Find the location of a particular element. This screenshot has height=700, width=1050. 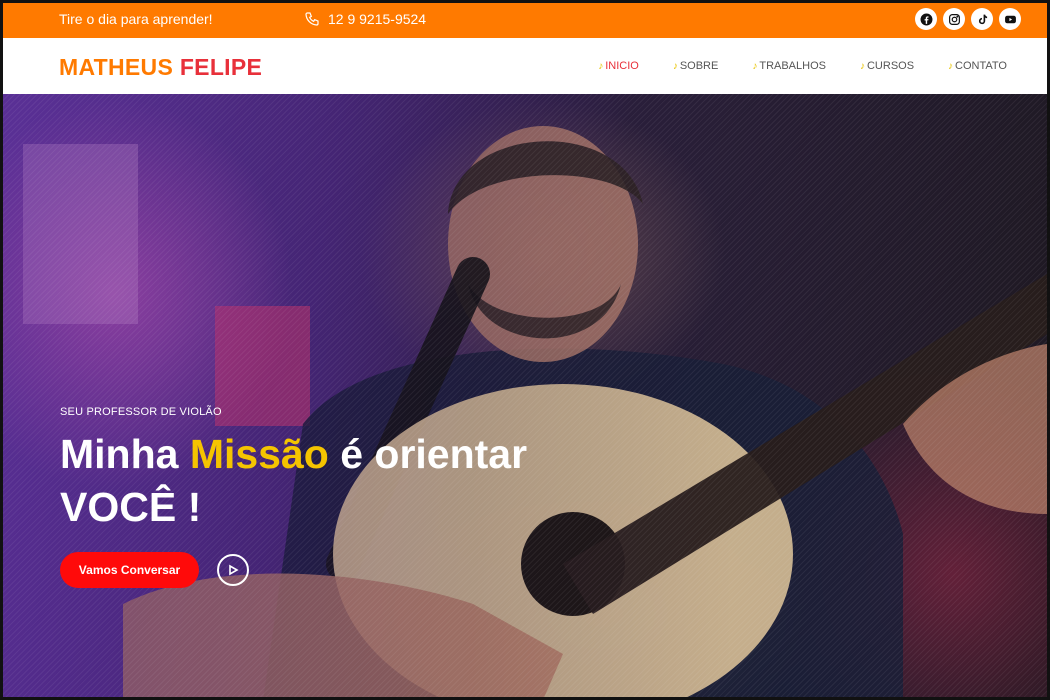

nav-label: INICIO is located at coordinates (622, 66).